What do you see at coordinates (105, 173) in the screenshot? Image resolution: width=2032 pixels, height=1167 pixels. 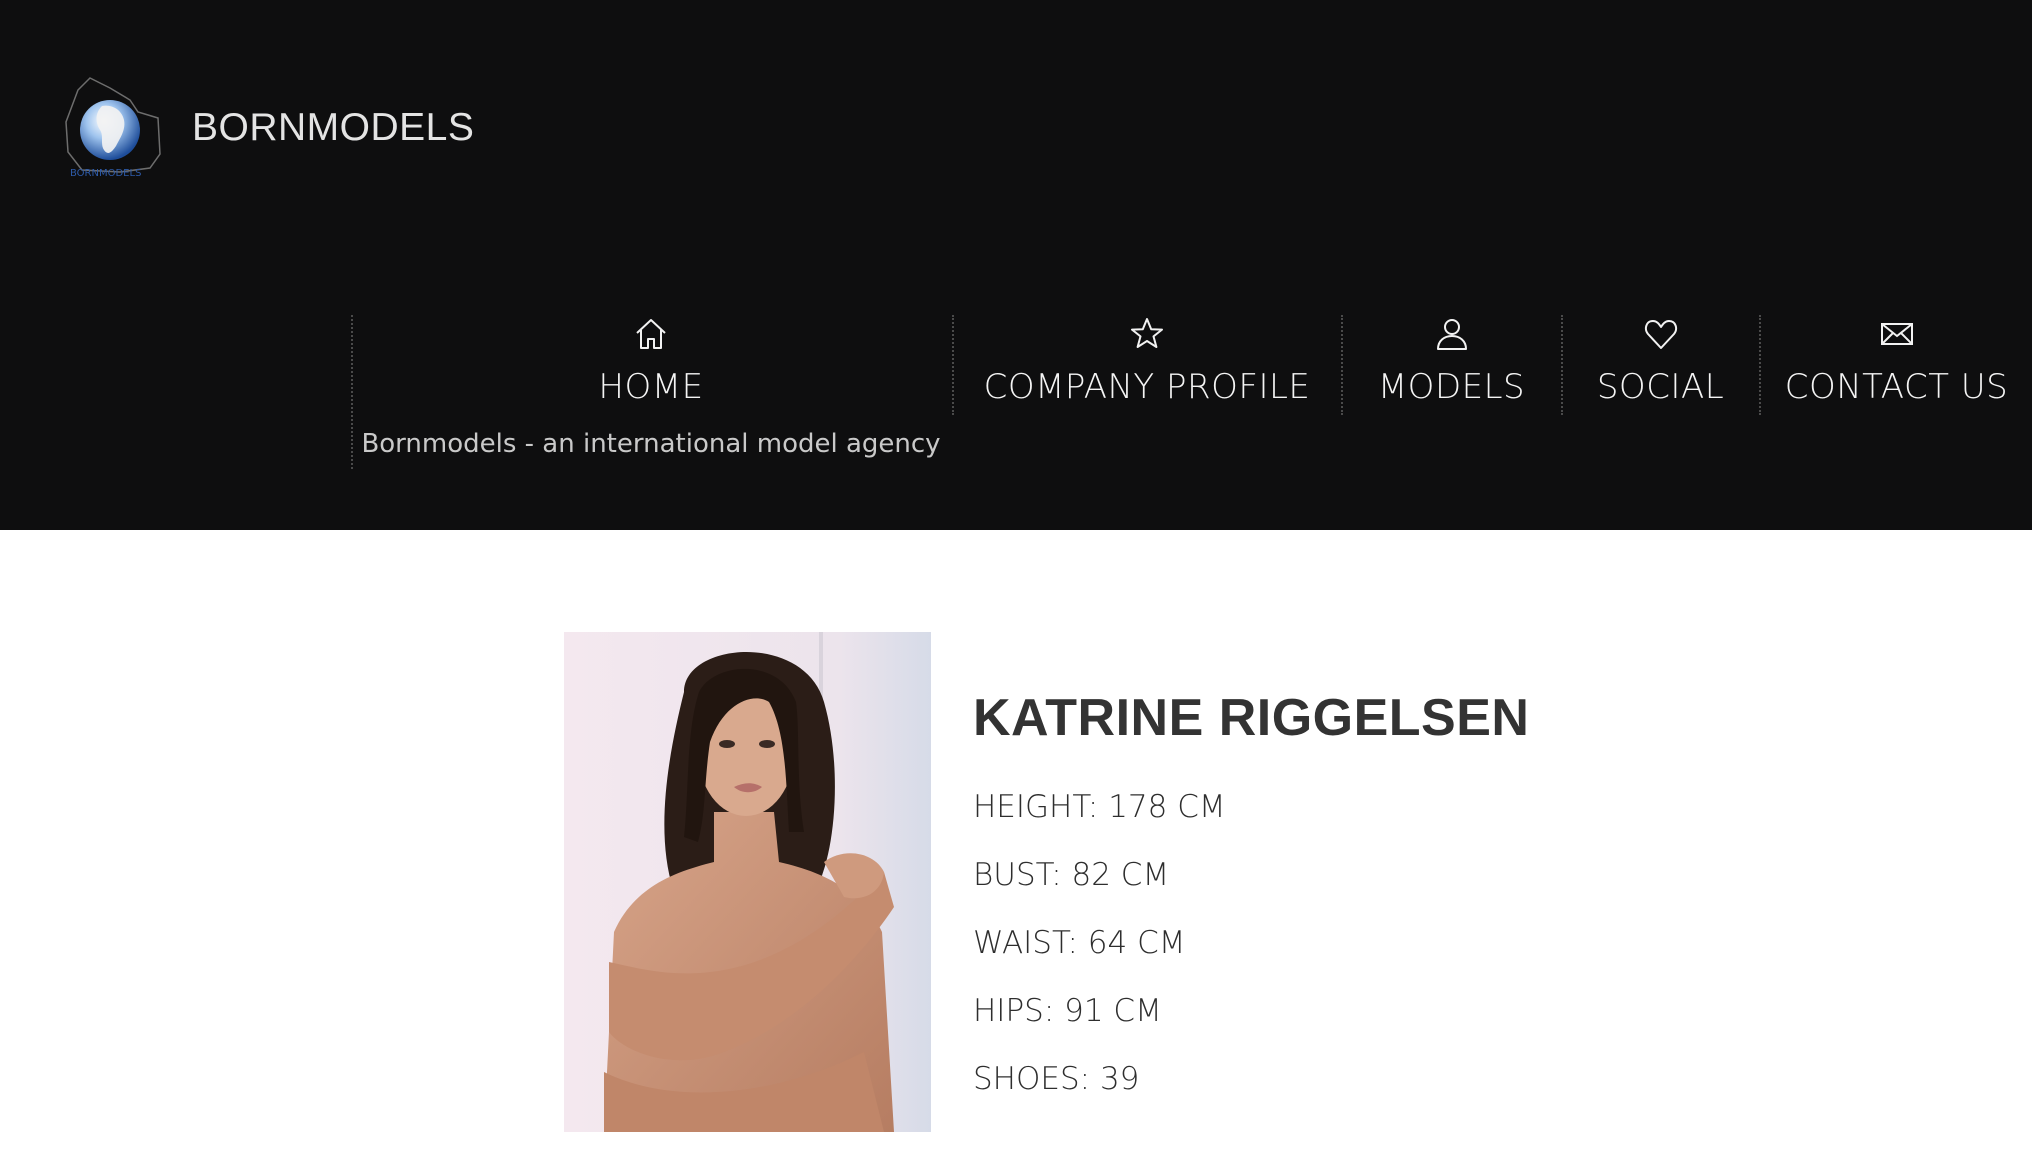 I see `logo-text: BORNMODELS` at bounding box center [105, 173].